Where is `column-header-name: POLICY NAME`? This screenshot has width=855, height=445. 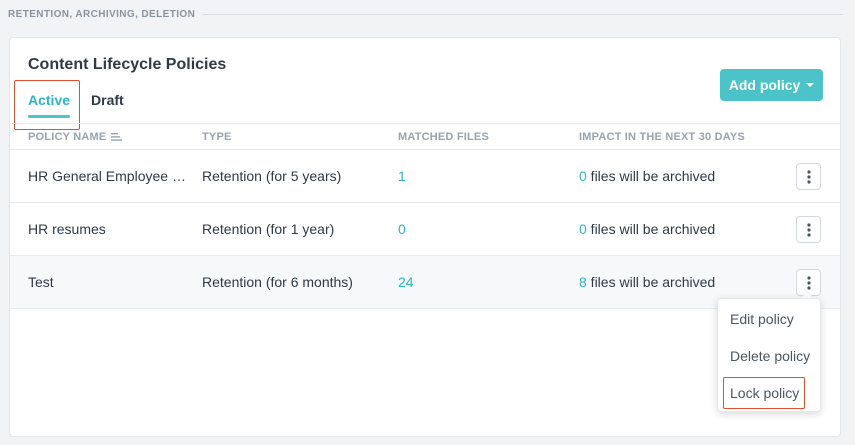
column-header-name: POLICY NAME is located at coordinates (75, 137).